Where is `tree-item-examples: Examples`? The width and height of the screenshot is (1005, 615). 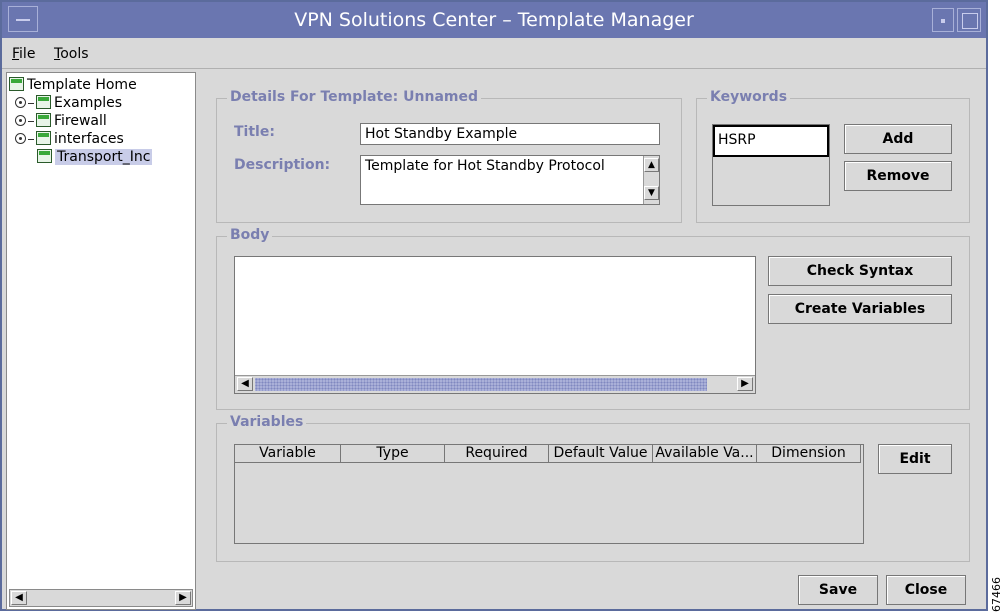
tree-item-examples: Examples is located at coordinates (68, 103).